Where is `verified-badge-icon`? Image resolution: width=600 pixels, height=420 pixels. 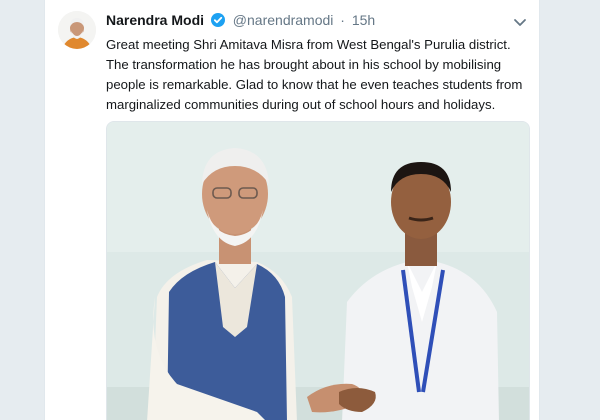
verified-badge-icon is located at coordinates (217, 21).